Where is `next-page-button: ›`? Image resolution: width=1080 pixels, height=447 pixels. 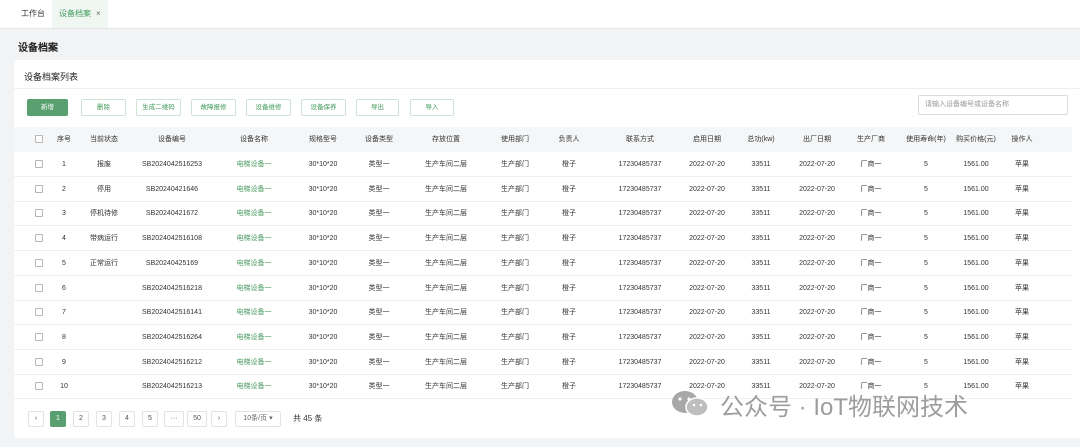
next-page-button: › is located at coordinates (219, 419).